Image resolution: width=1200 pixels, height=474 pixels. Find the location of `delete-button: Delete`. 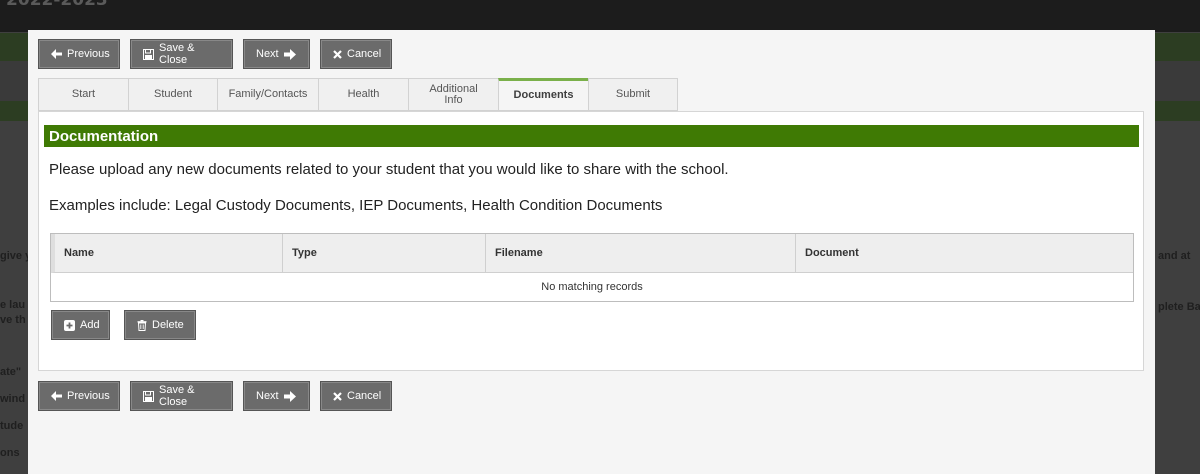

delete-button: Delete is located at coordinates (160, 325).